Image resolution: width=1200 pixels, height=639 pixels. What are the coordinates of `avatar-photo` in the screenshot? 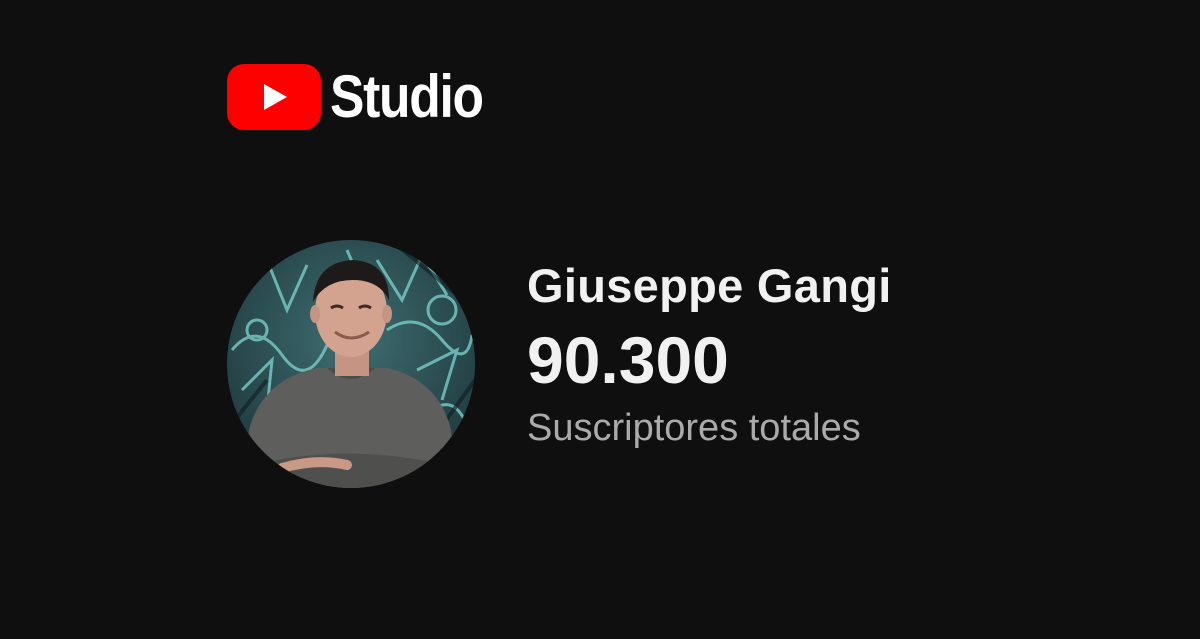 It's located at (351, 364).